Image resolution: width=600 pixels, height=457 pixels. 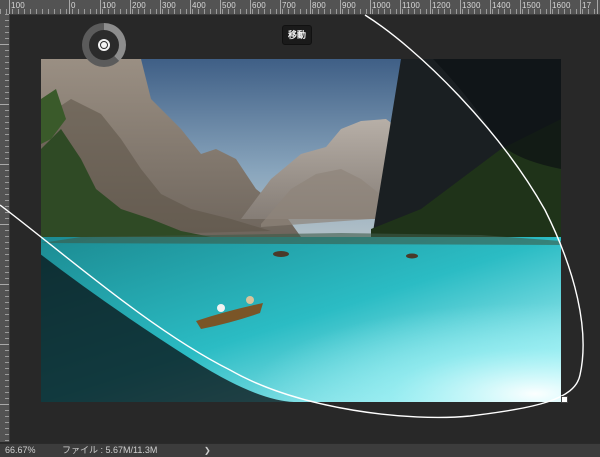 What do you see at coordinates (169, 5) in the screenshot?
I see `ruler-label: 300` at bounding box center [169, 5].